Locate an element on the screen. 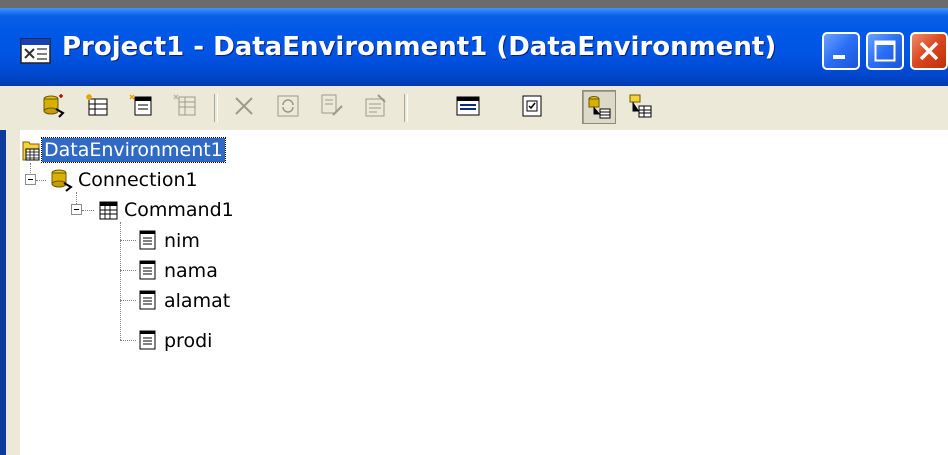 This screenshot has height=455, width=948. arrange-by-connections-icon is located at coordinates (599, 107).